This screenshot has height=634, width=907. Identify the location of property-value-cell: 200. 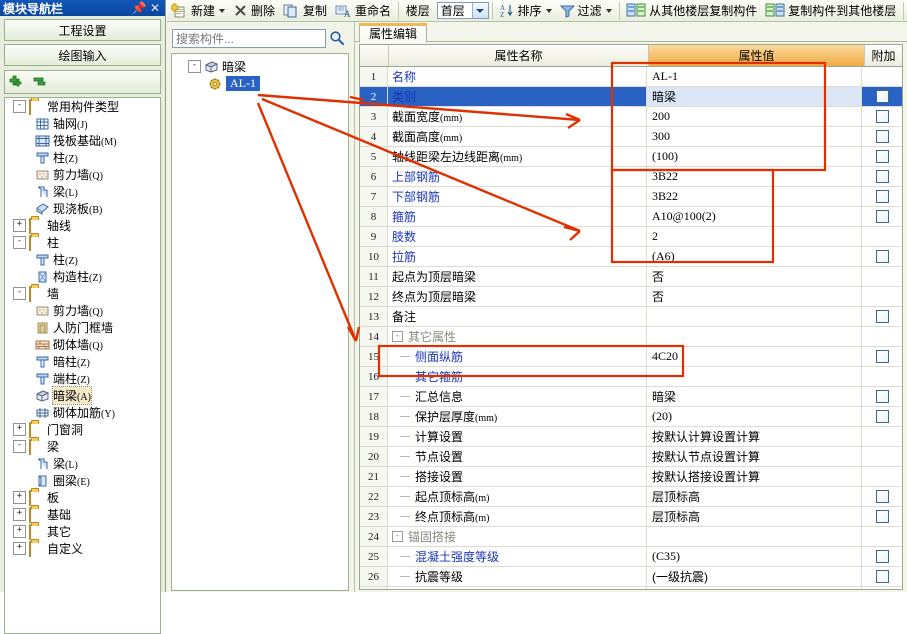
(754, 116).